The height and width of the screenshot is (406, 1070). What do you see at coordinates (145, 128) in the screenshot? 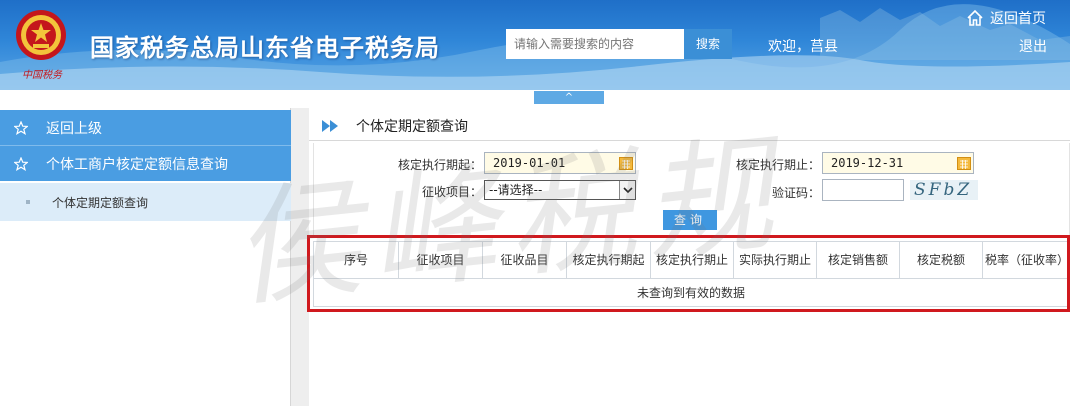
I see `sidebar-item-back: 返回上级` at bounding box center [145, 128].